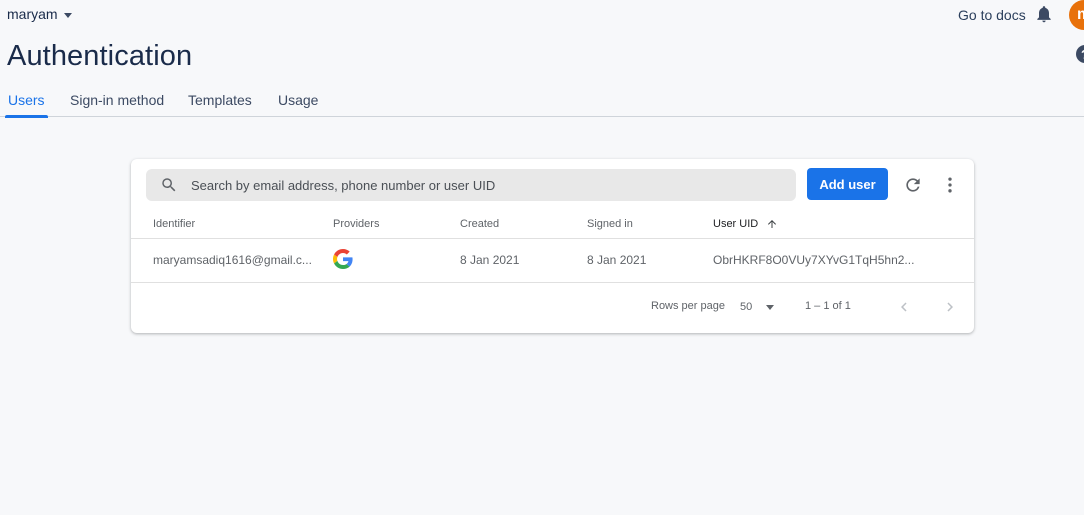 Image resolution: width=1084 pixels, height=515 pixels. Describe the element at coordinates (828, 306) in the screenshot. I see `pagination-range: 1 – 1 of 1` at that location.